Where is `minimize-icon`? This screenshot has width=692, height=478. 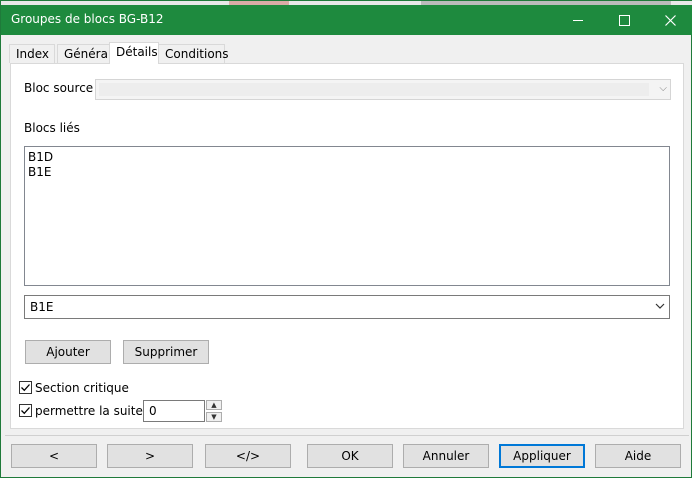
minimize-icon is located at coordinates (578, 20).